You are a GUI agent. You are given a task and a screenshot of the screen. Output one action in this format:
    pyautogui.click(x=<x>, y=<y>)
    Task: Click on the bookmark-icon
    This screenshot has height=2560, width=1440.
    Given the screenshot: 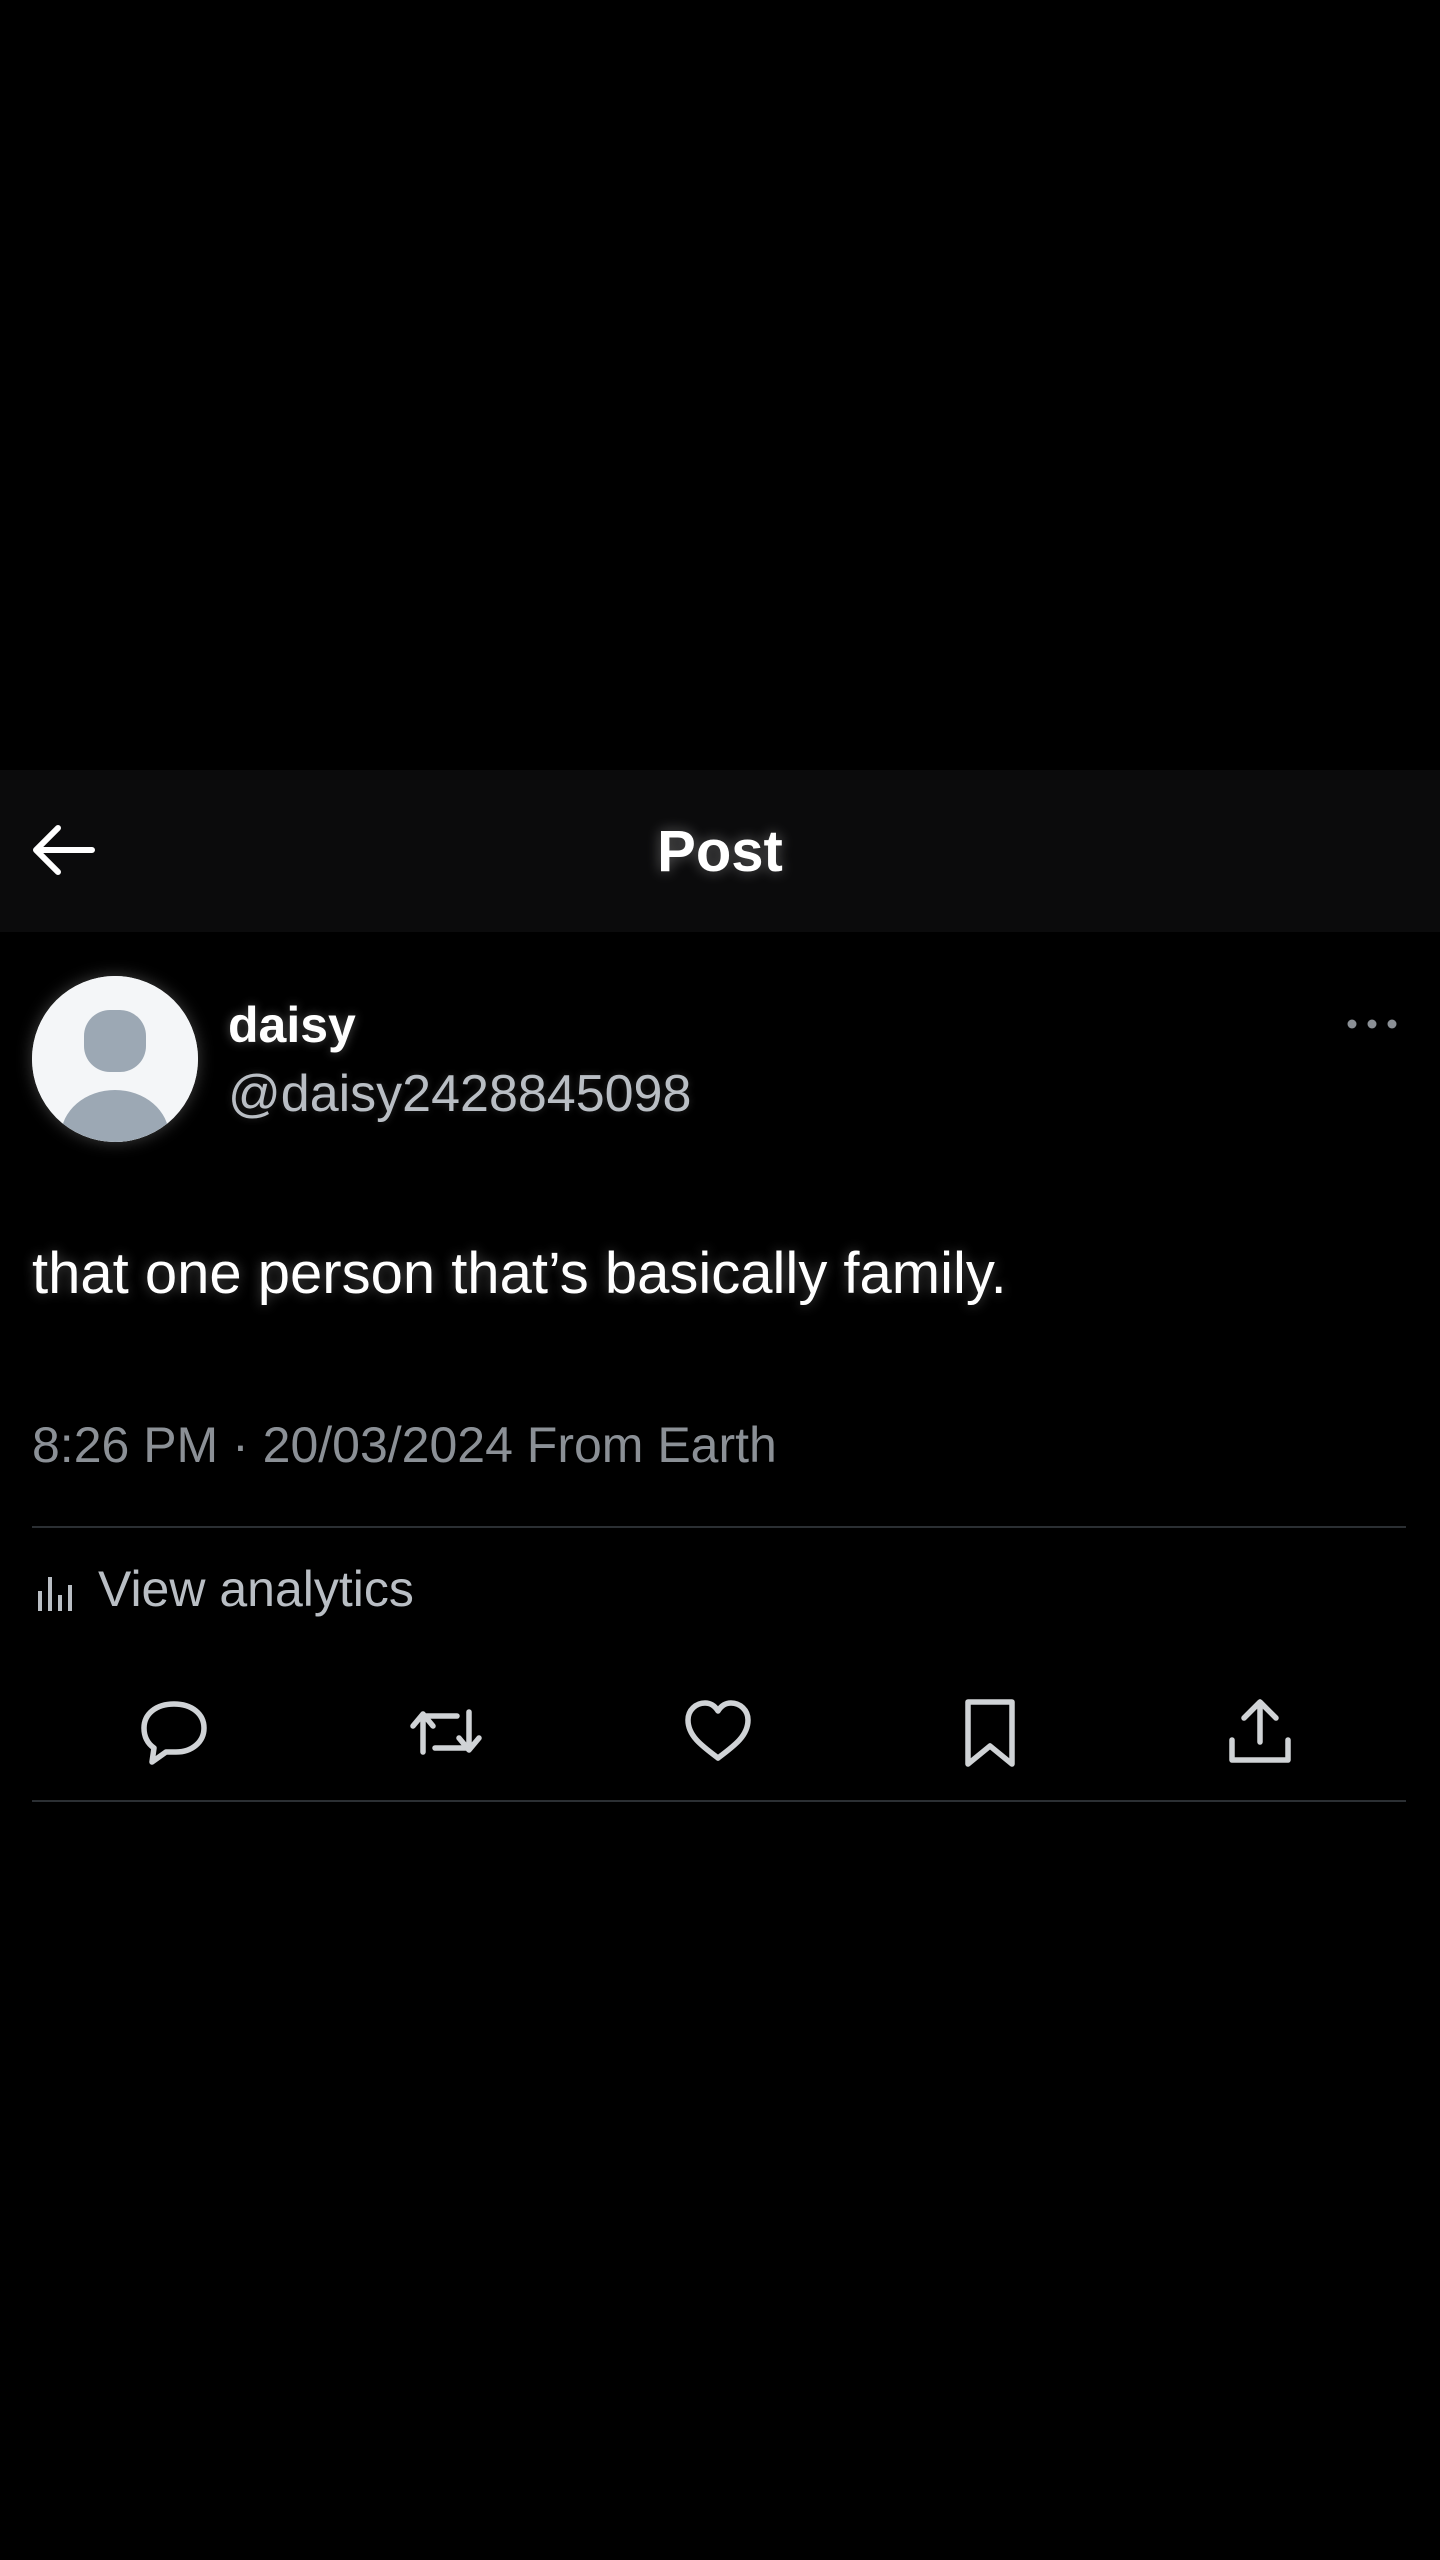 What is the action you would take?
    pyautogui.click(x=990, y=1733)
    